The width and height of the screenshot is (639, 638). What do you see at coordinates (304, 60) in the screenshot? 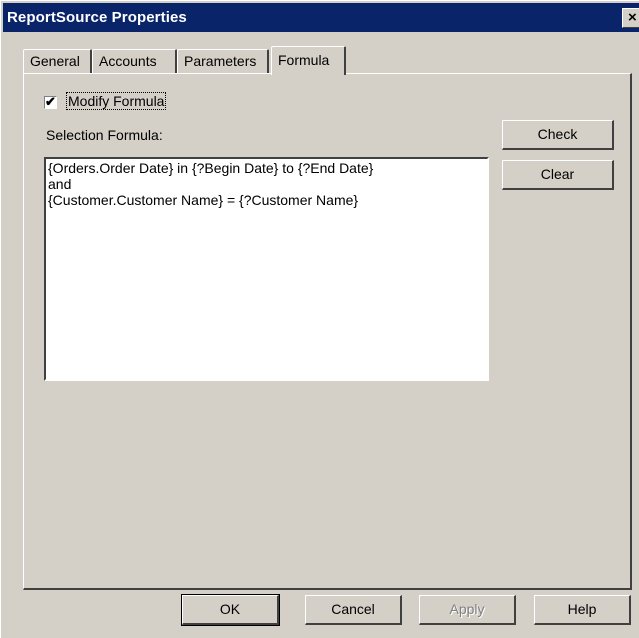
I see `tab-formula-label: Formula` at bounding box center [304, 60].